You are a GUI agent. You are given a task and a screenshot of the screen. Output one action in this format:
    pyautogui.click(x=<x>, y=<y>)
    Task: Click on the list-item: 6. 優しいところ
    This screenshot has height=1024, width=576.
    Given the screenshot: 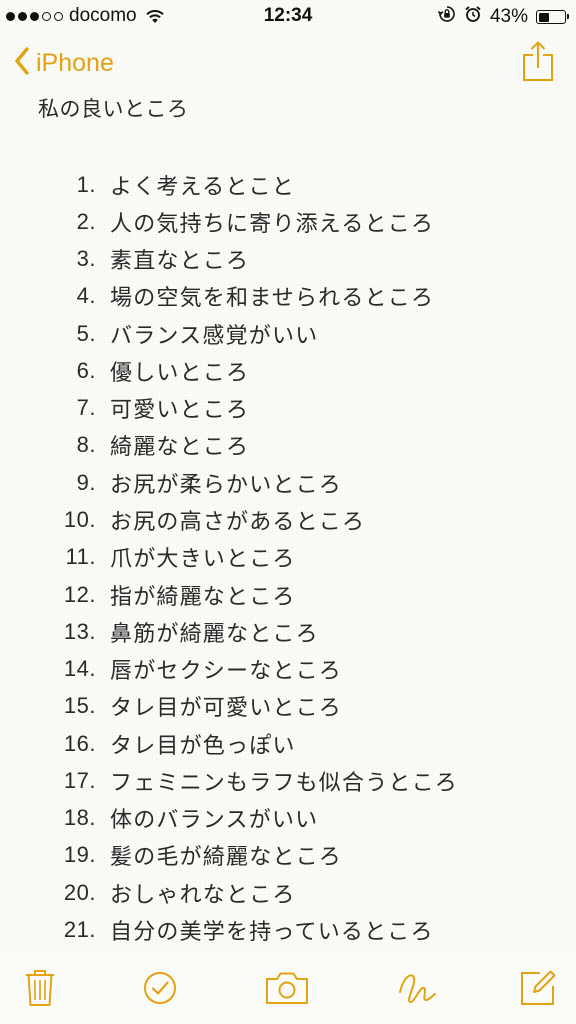 What is the action you would take?
    pyautogui.click(x=288, y=370)
    